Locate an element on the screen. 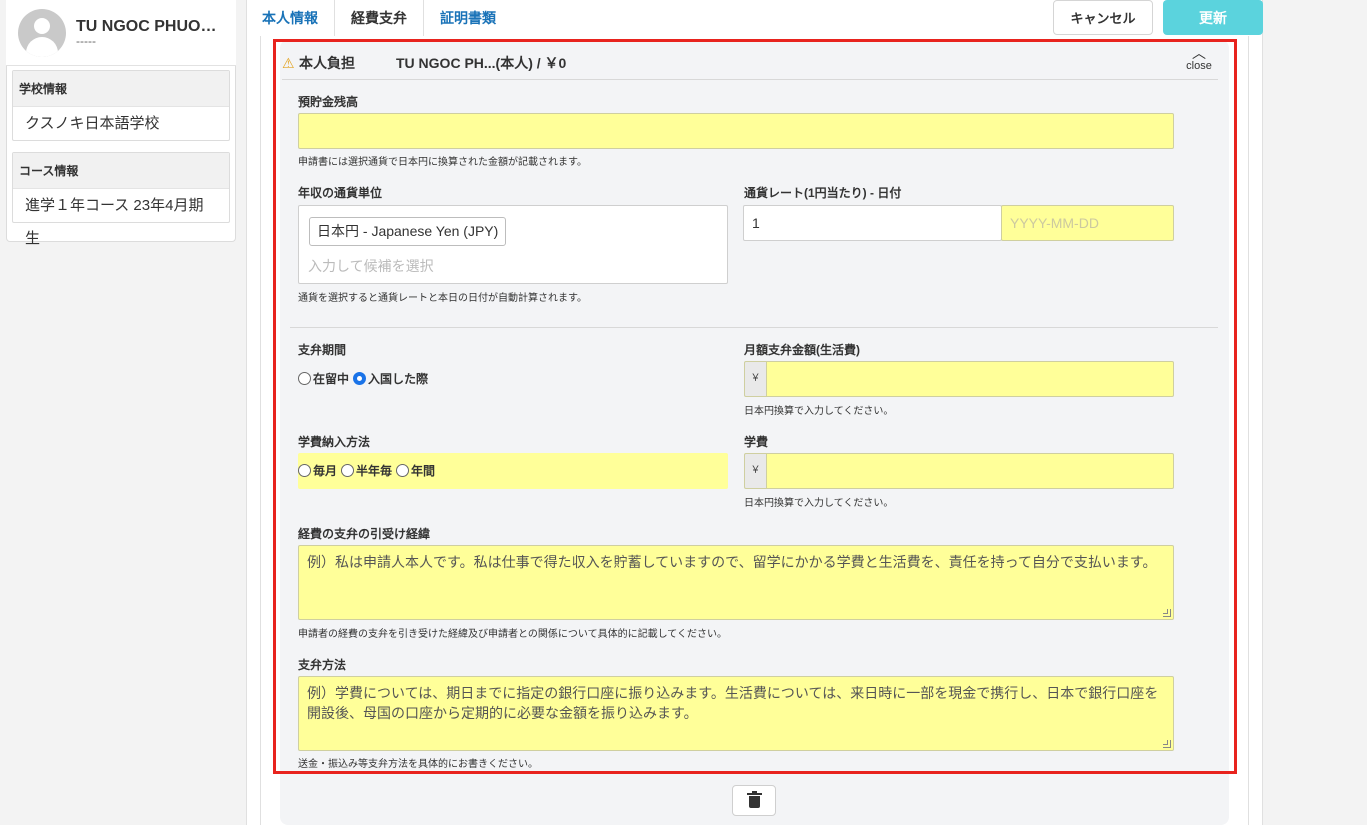  period-radio-group: 在留中 入国した際 is located at coordinates (363, 378).